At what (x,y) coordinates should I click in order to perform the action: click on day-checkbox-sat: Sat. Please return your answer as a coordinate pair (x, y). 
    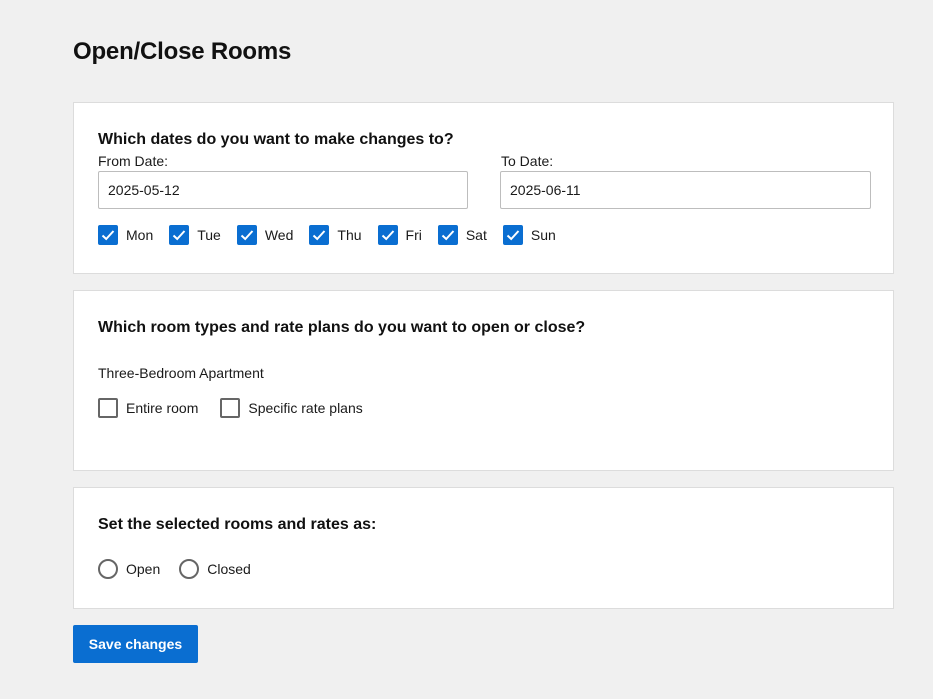
    Looking at the image, I should click on (462, 235).